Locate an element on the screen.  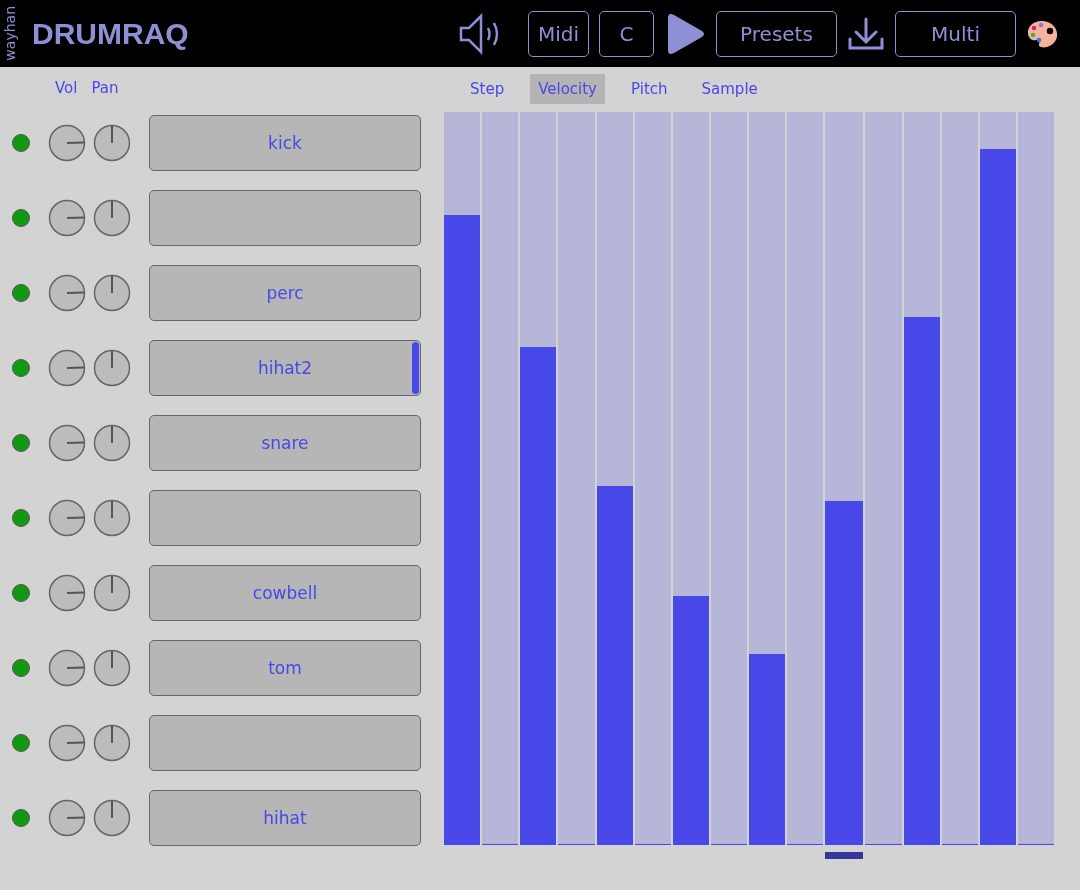
vendor-label: wayhan is located at coordinates (10, 33).